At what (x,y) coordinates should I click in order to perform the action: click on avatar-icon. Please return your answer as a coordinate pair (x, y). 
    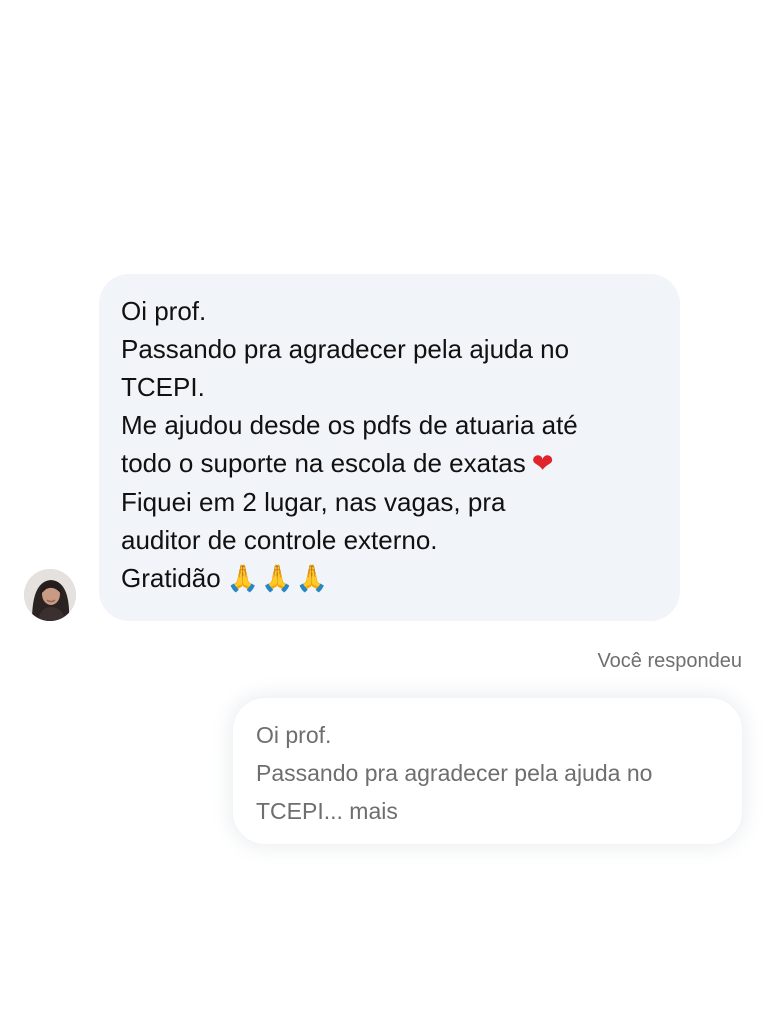
    Looking at the image, I should click on (50, 595).